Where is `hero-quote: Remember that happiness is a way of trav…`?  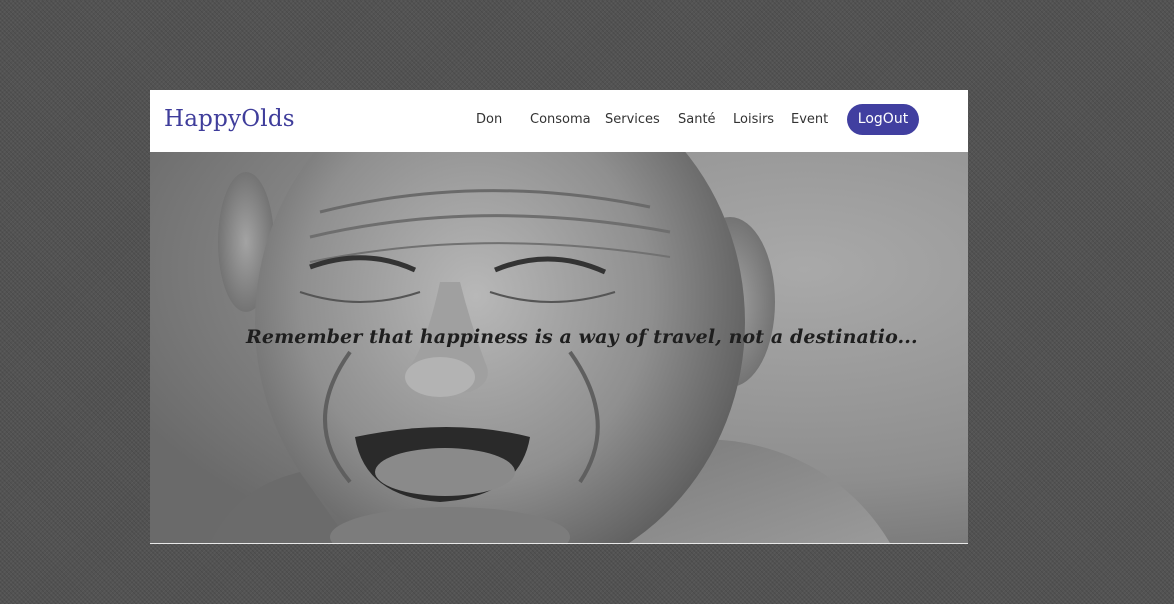 hero-quote: Remember that happiness is a way of trav… is located at coordinates (582, 337).